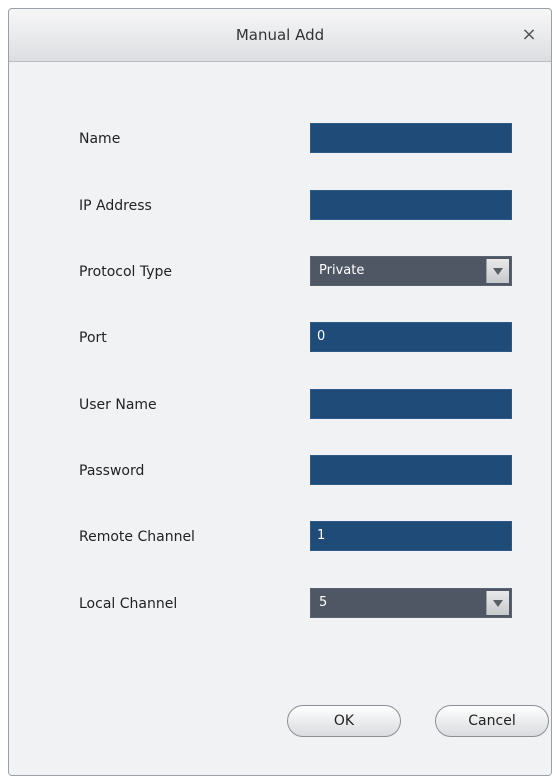 Image resolution: width=556 pixels, height=780 pixels. I want to click on name-input, so click(411, 138).